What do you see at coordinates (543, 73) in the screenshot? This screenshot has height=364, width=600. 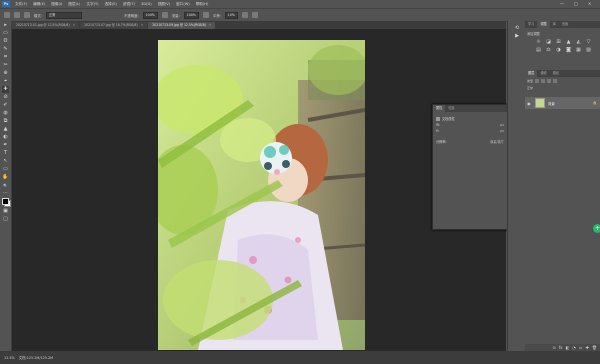 I see `tab-channels: 通道` at bounding box center [543, 73].